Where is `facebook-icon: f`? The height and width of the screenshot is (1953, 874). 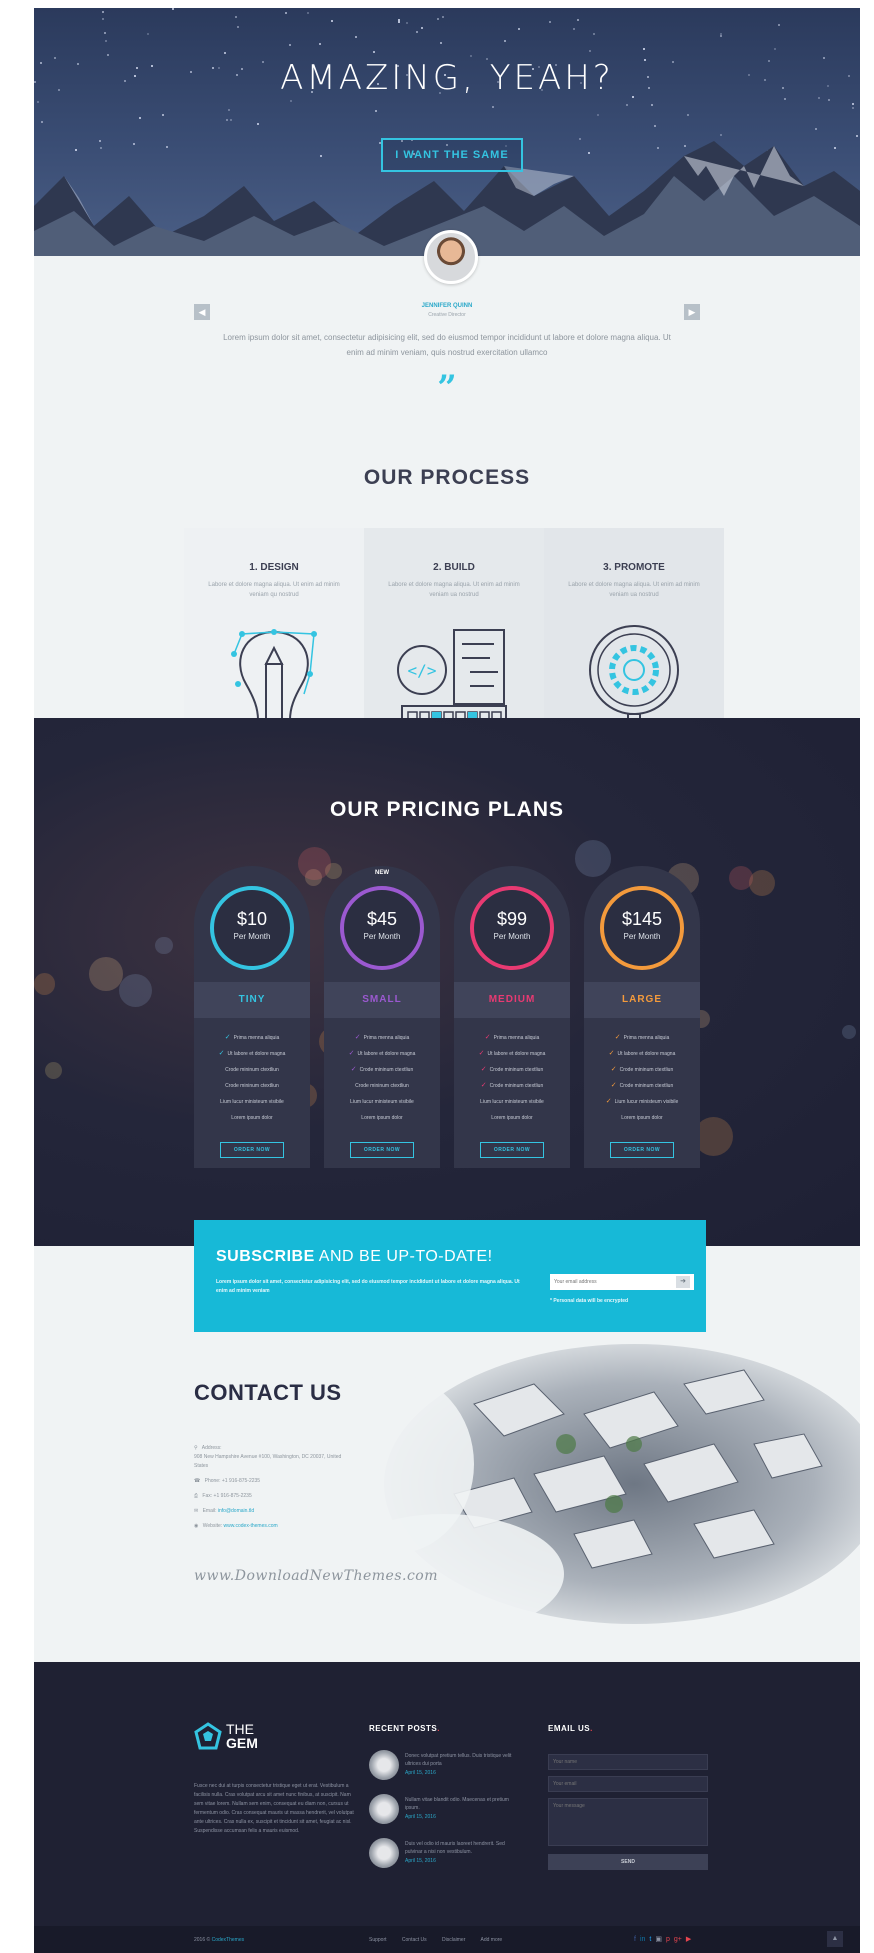 facebook-icon: f is located at coordinates (635, 1939).